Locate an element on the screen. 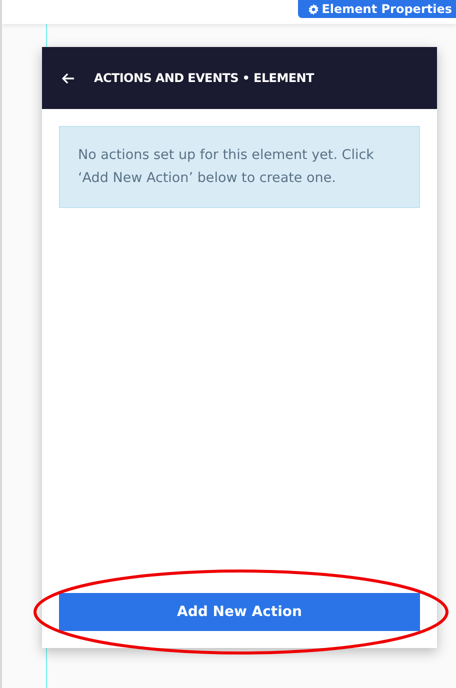 The width and height of the screenshot is (456, 688). info-message: No actions set up for this element yet. Click ‘Add New Action’ below to create one. is located at coordinates (239, 167).